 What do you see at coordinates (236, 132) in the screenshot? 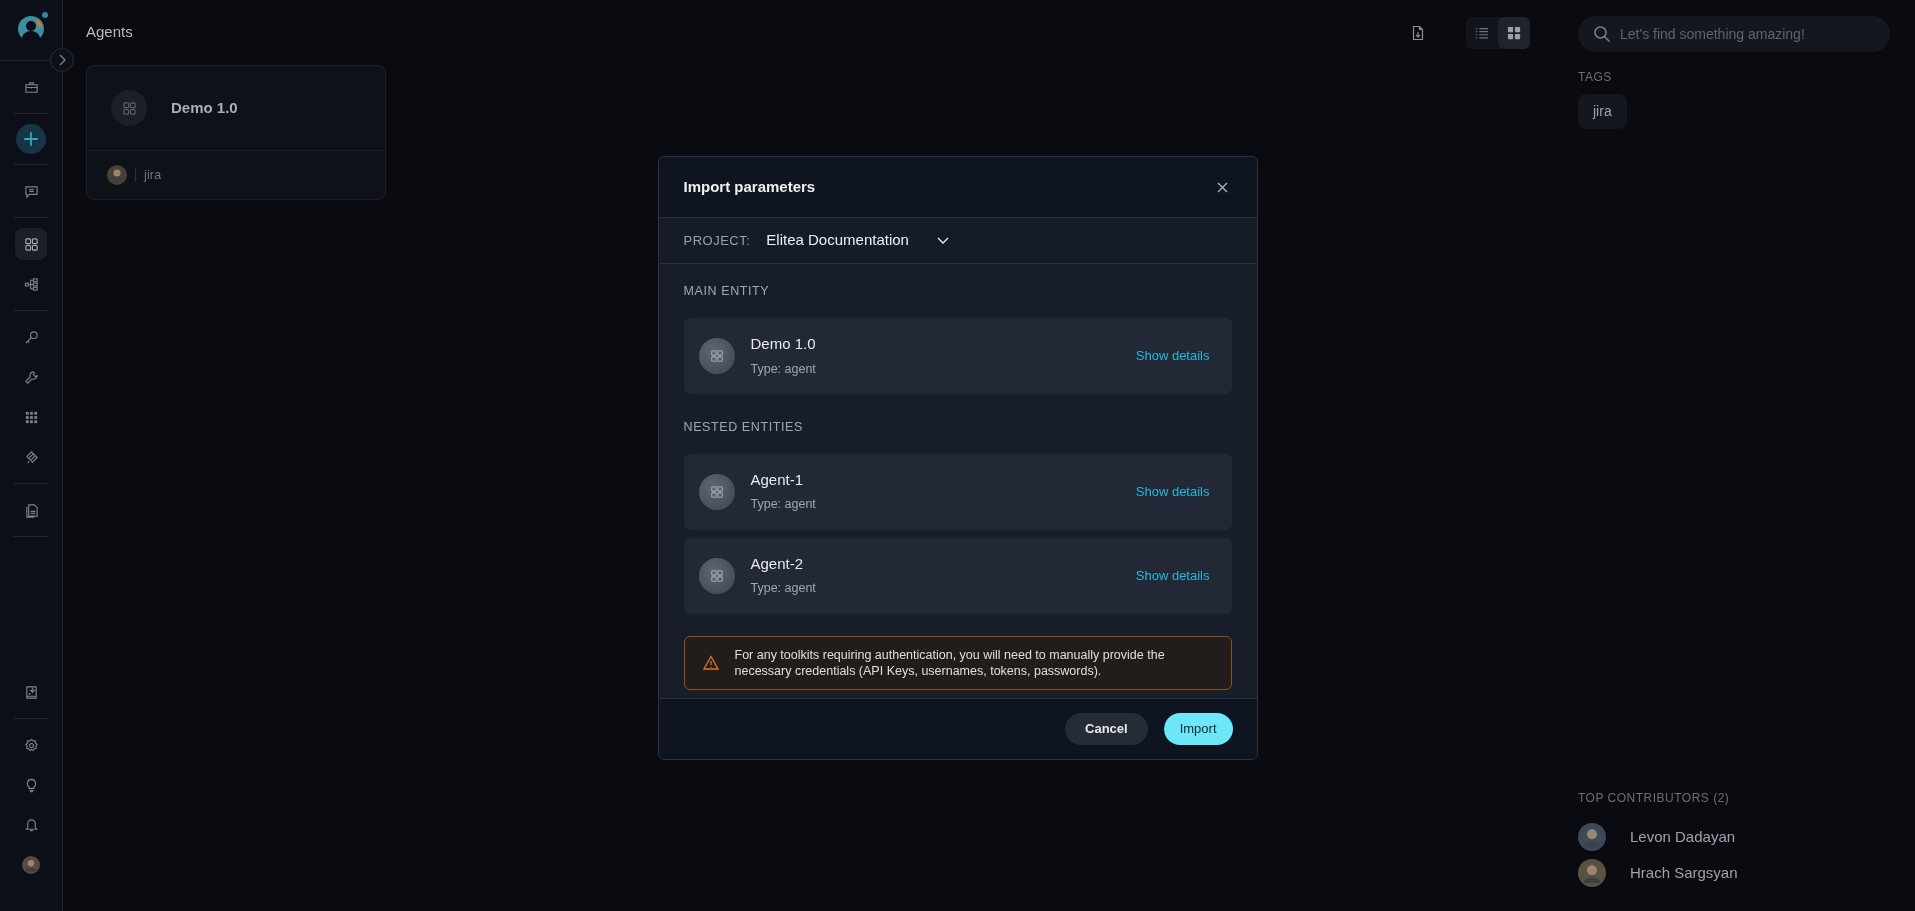
I see `agent-card: Demo 1.0 jira` at bounding box center [236, 132].